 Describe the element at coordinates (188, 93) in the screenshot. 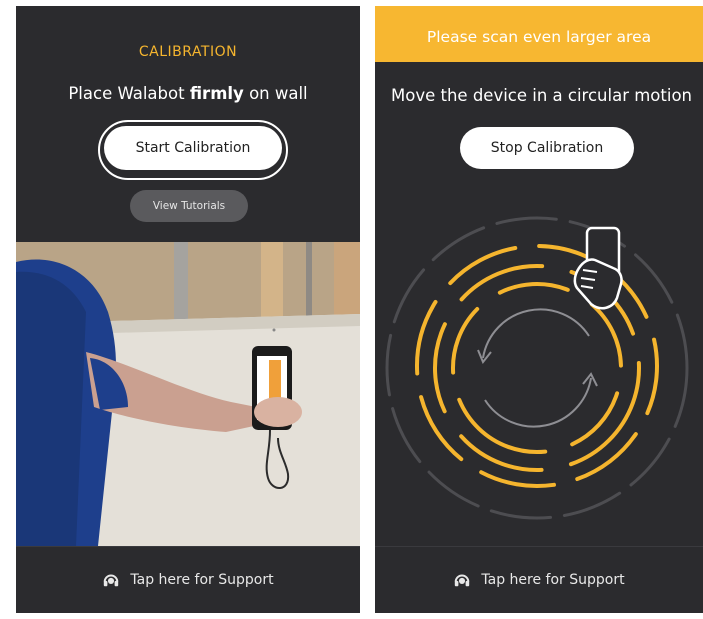

I see `placement-instruction: Place Walabot firmly on wall` at that location.